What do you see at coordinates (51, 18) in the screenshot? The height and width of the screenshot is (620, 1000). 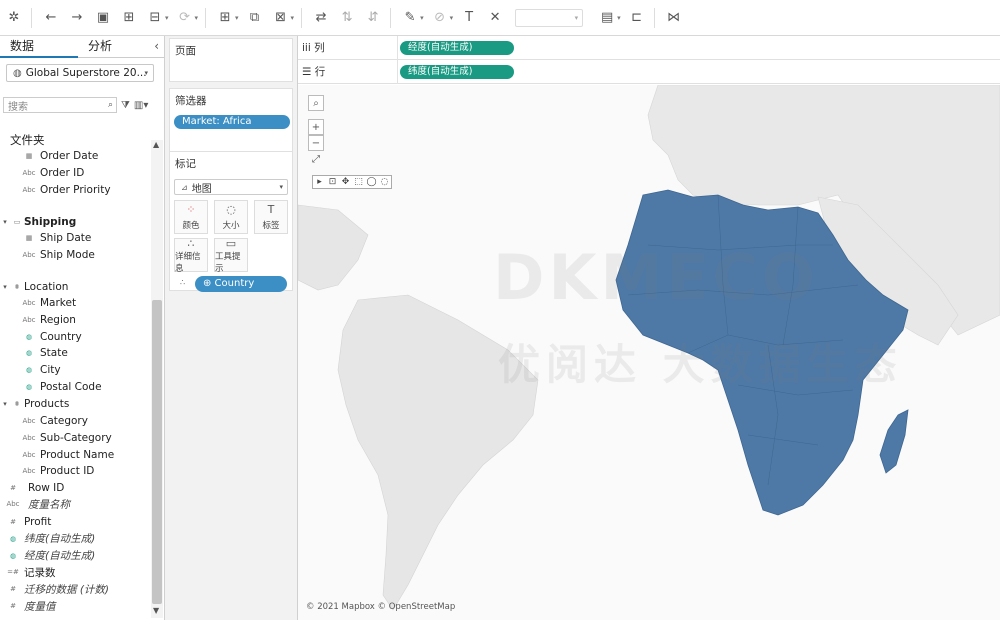 I see `undo-icon: ←` at bounding box center [51, 18].